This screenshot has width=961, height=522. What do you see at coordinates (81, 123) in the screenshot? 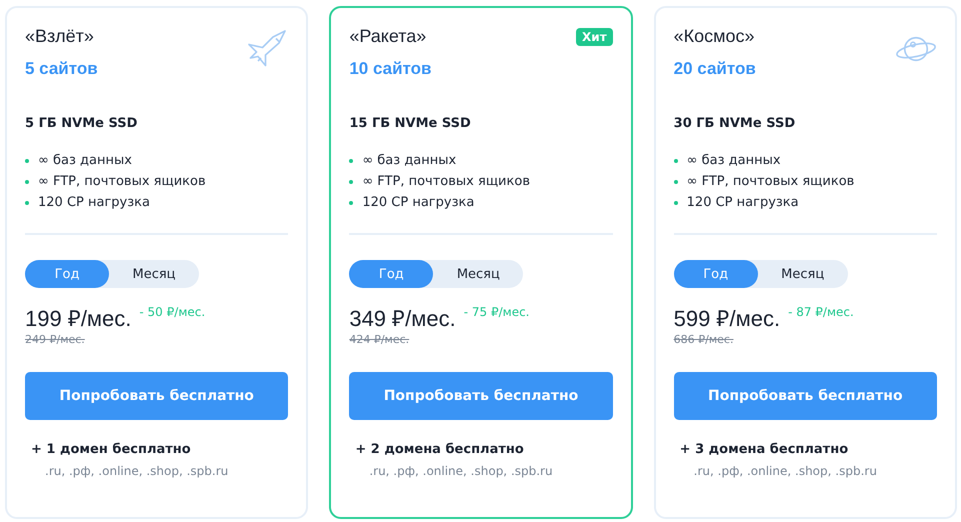
I see `storage-label: 5 ГБ NVMe SSD` at bounding box center [81, 123].